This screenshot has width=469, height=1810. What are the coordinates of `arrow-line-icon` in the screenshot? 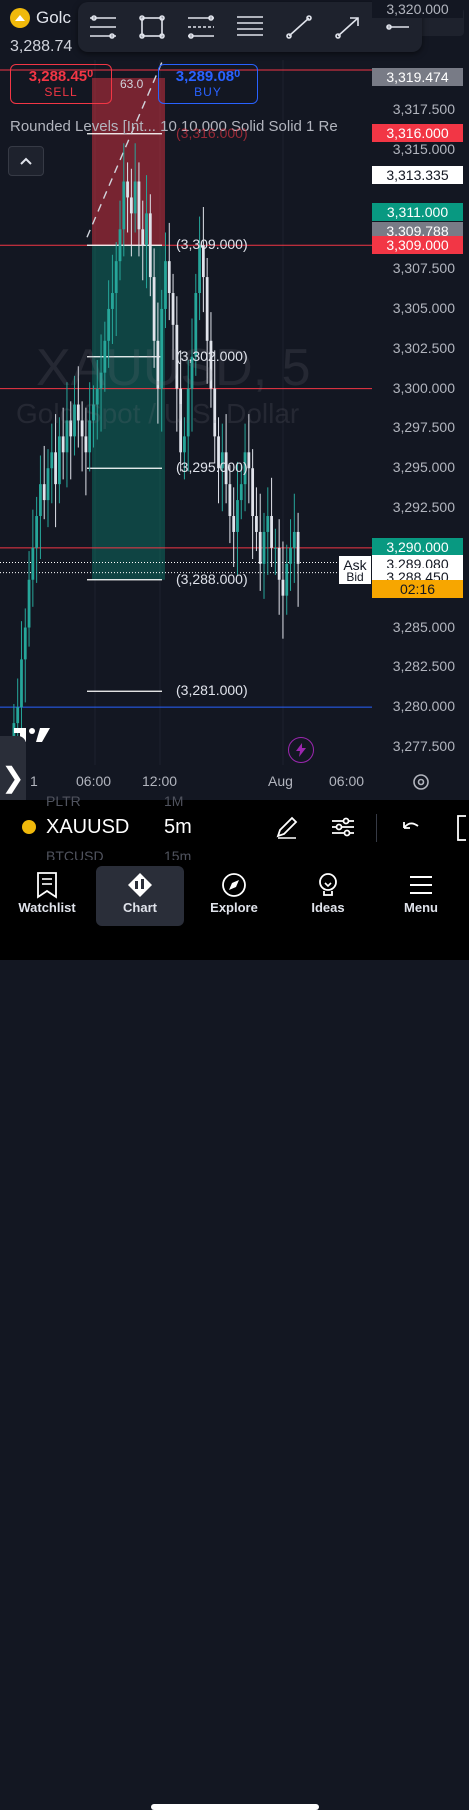 It's located at (348, 27).